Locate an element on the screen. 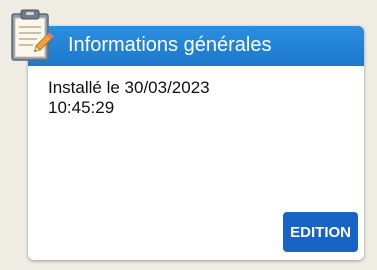  card-title: Informations générales is located at coordinates (170, 45).